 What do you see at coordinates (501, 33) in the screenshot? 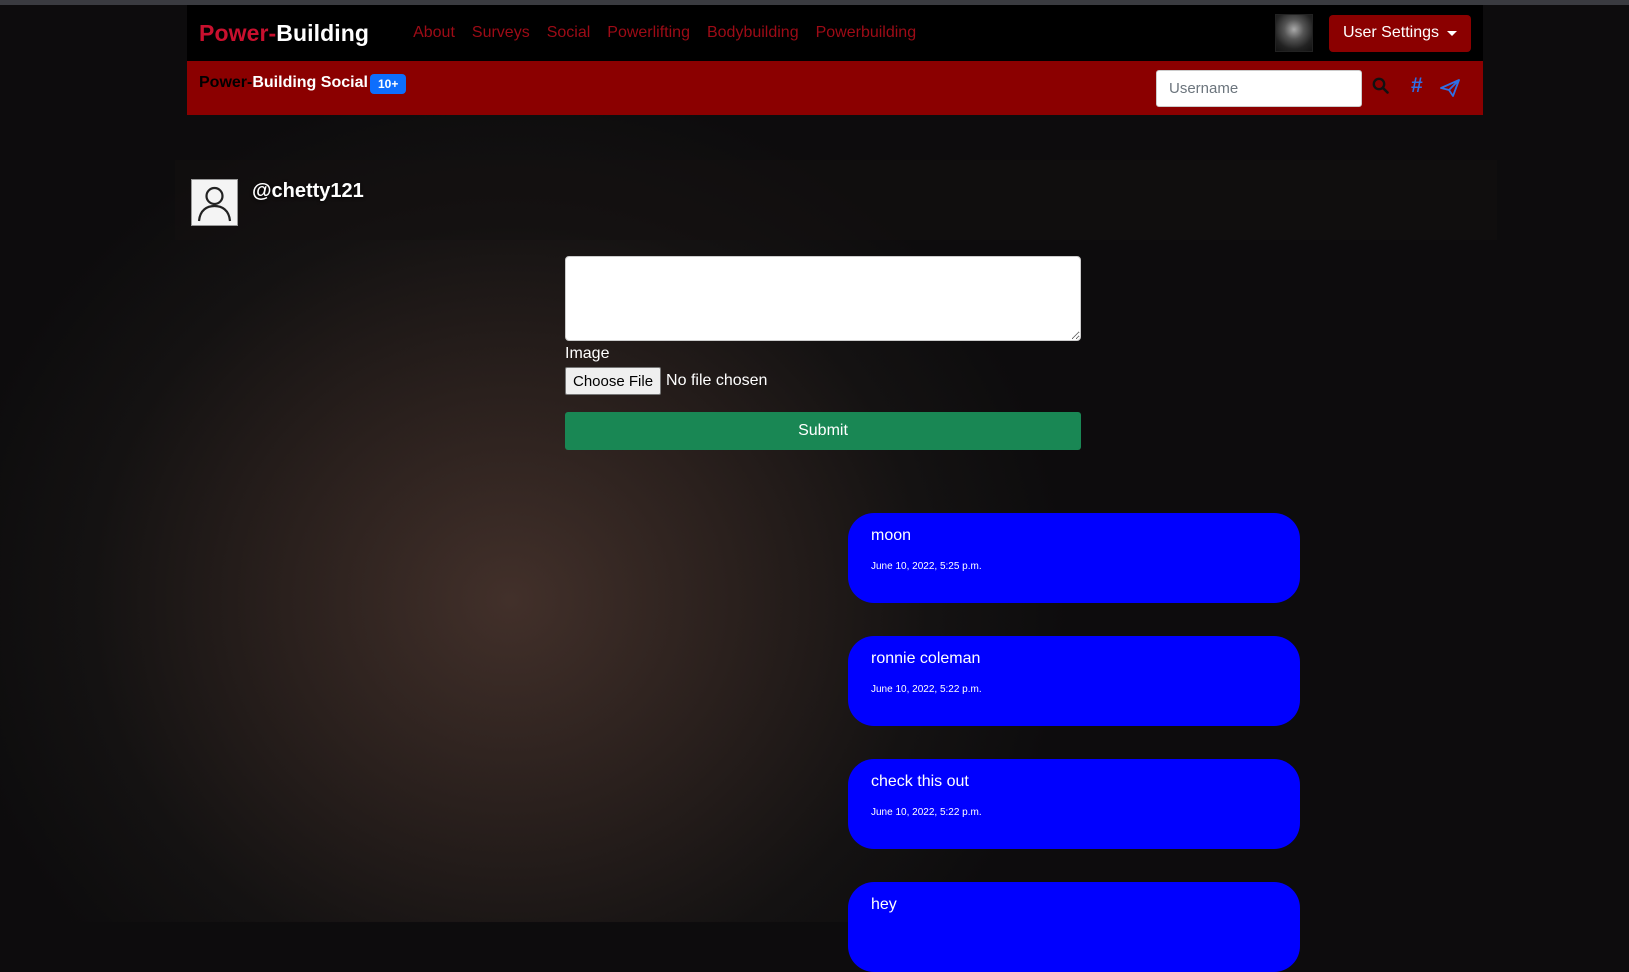
I see `nav-link-surveys: Surveys` at bounding box center [501, 33].